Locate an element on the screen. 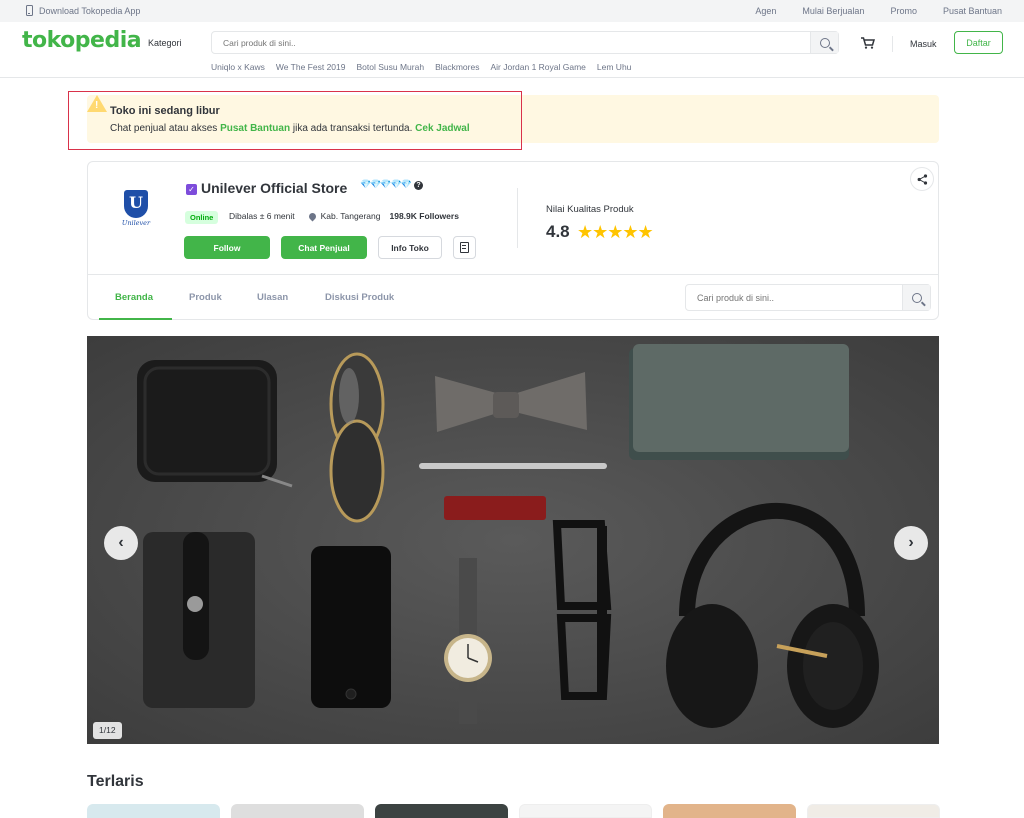  follow-button: Follow is located at coordinates (227, 247).